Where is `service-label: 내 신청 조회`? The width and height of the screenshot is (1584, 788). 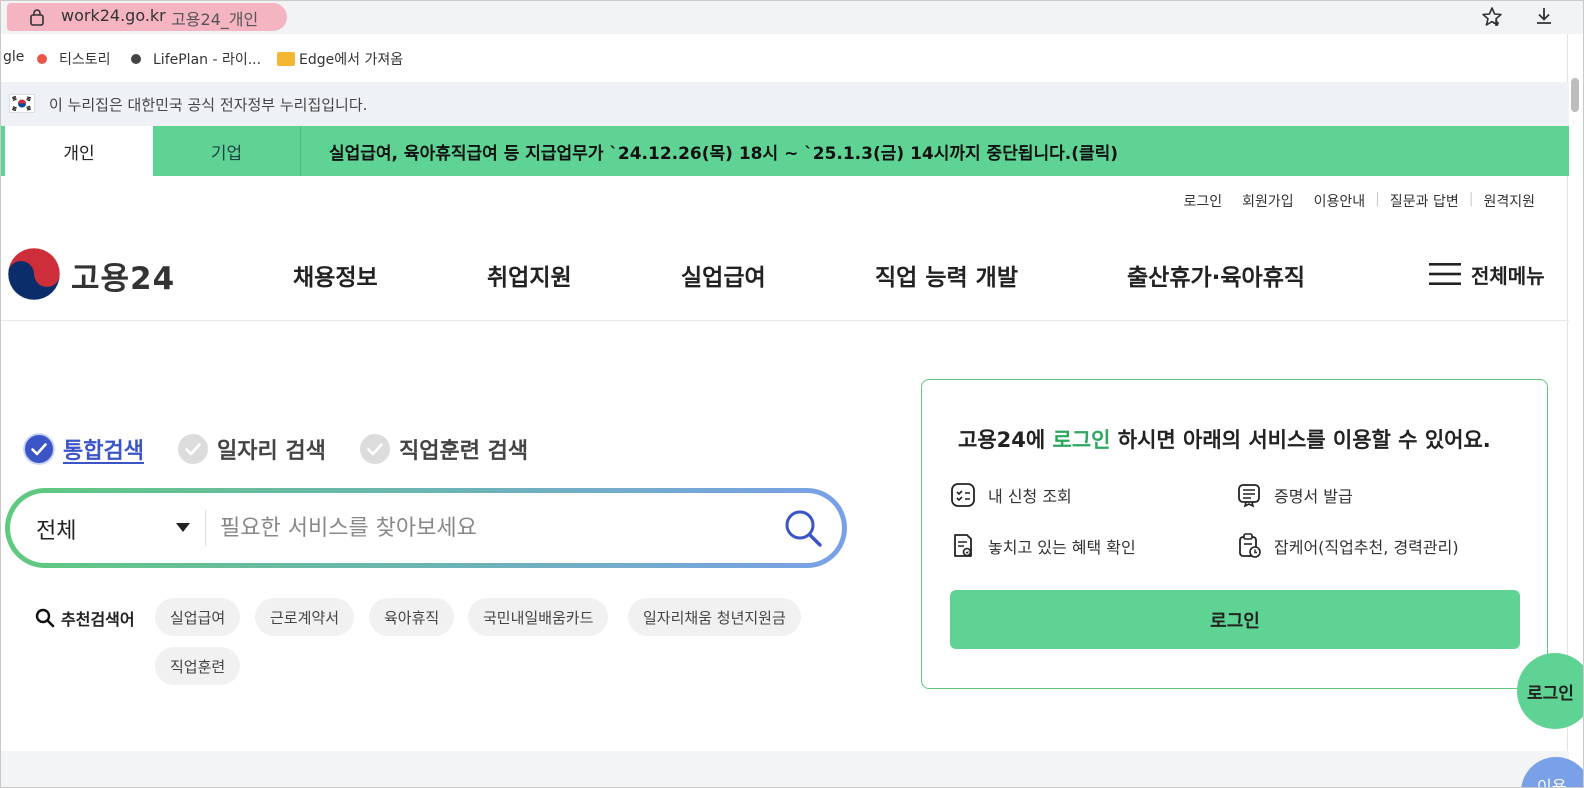 service-label: 내 신청 조회 is located at coordinates (1030, 496).